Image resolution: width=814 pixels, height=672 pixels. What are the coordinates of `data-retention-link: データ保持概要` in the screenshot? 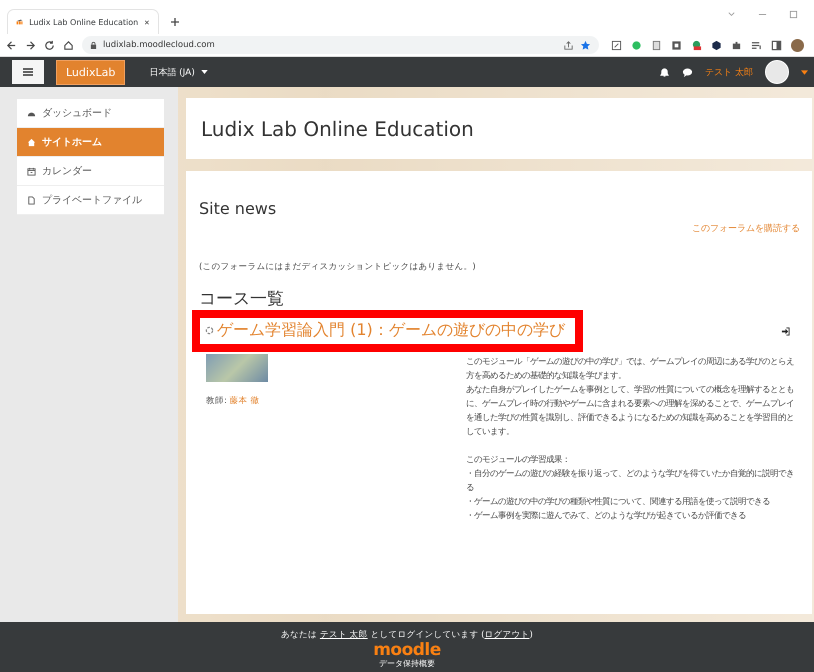 It's located at (407, 664).